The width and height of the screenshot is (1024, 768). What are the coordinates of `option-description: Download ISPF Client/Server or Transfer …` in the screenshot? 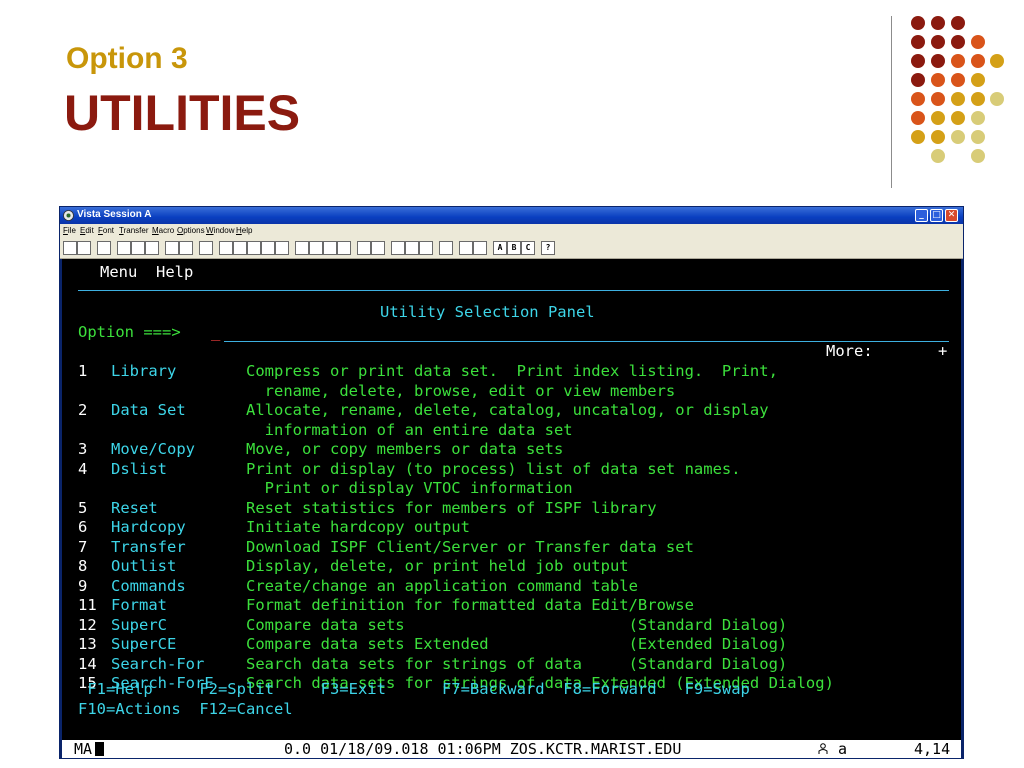 It's located at (470, 546).